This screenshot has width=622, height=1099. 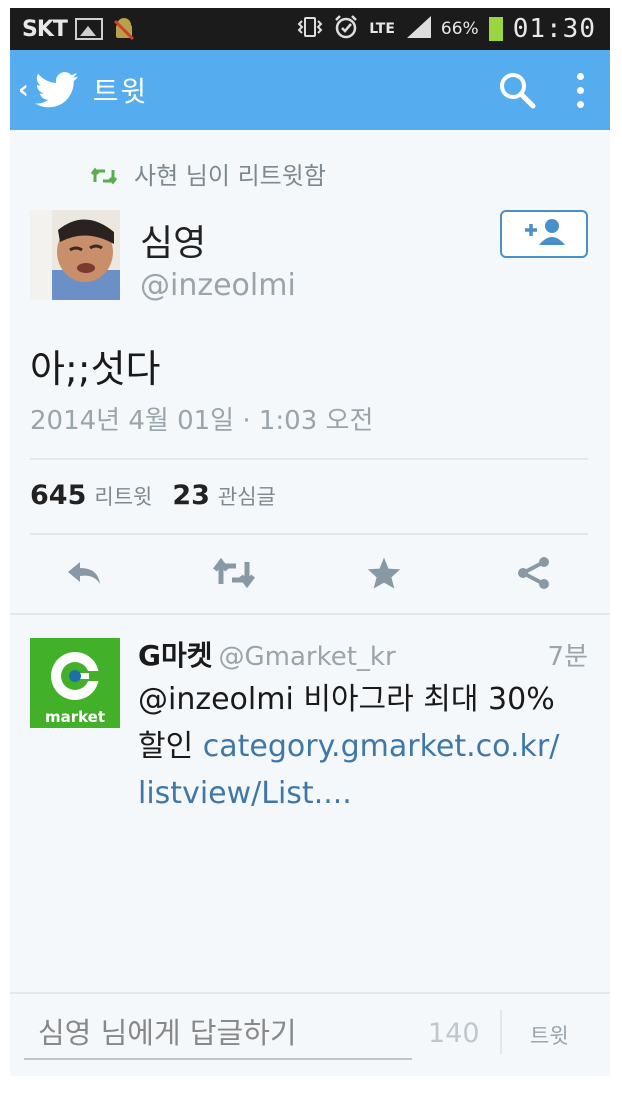 I want to click on status-clock: 01:30, so click(x=554, y=29).